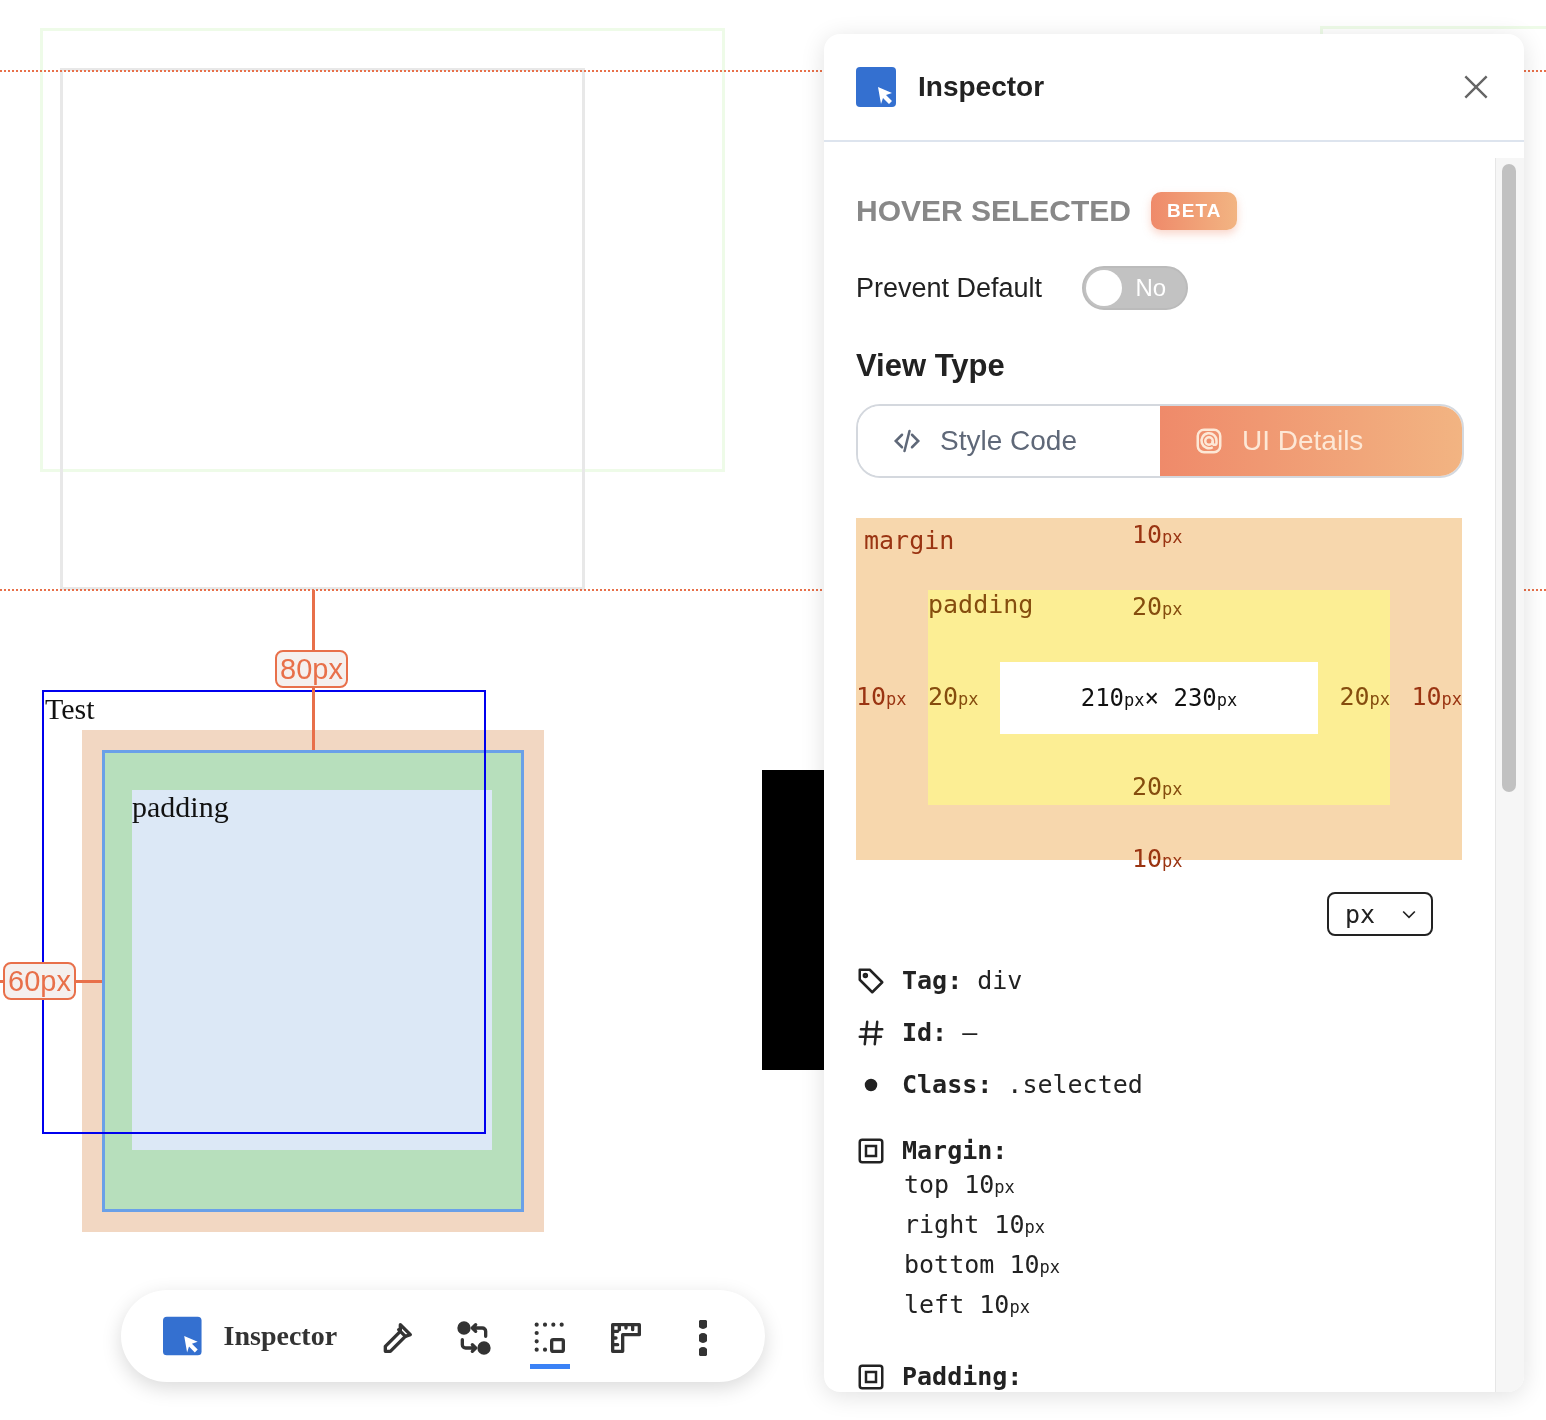 The image size is (1546, 1420). What do you see at coordinates (70, 709) in the screenshot?
I see `test-text: Test` at bounding box center [70, 709].